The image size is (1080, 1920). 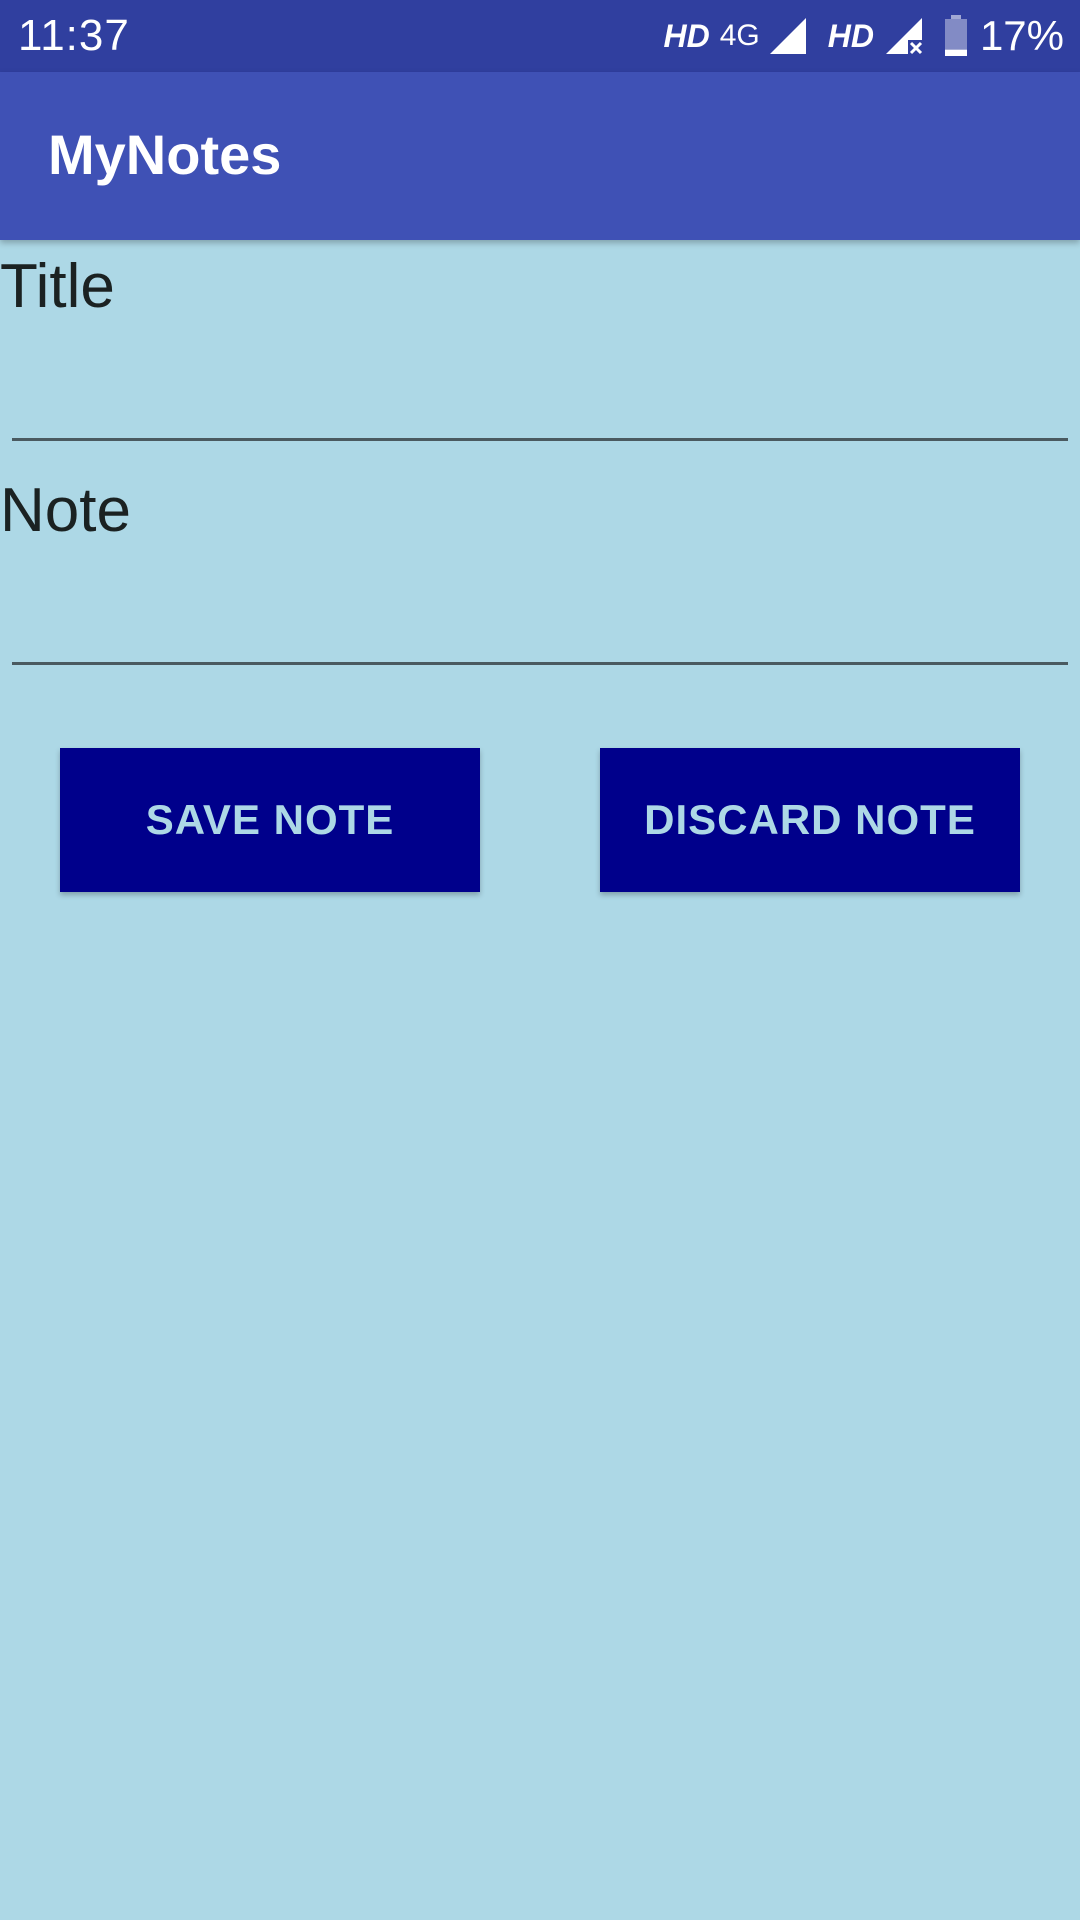 What do you see at coordinates (540, 633) in the screenshot?
I see `note-input` at bounding box center [540, 633].